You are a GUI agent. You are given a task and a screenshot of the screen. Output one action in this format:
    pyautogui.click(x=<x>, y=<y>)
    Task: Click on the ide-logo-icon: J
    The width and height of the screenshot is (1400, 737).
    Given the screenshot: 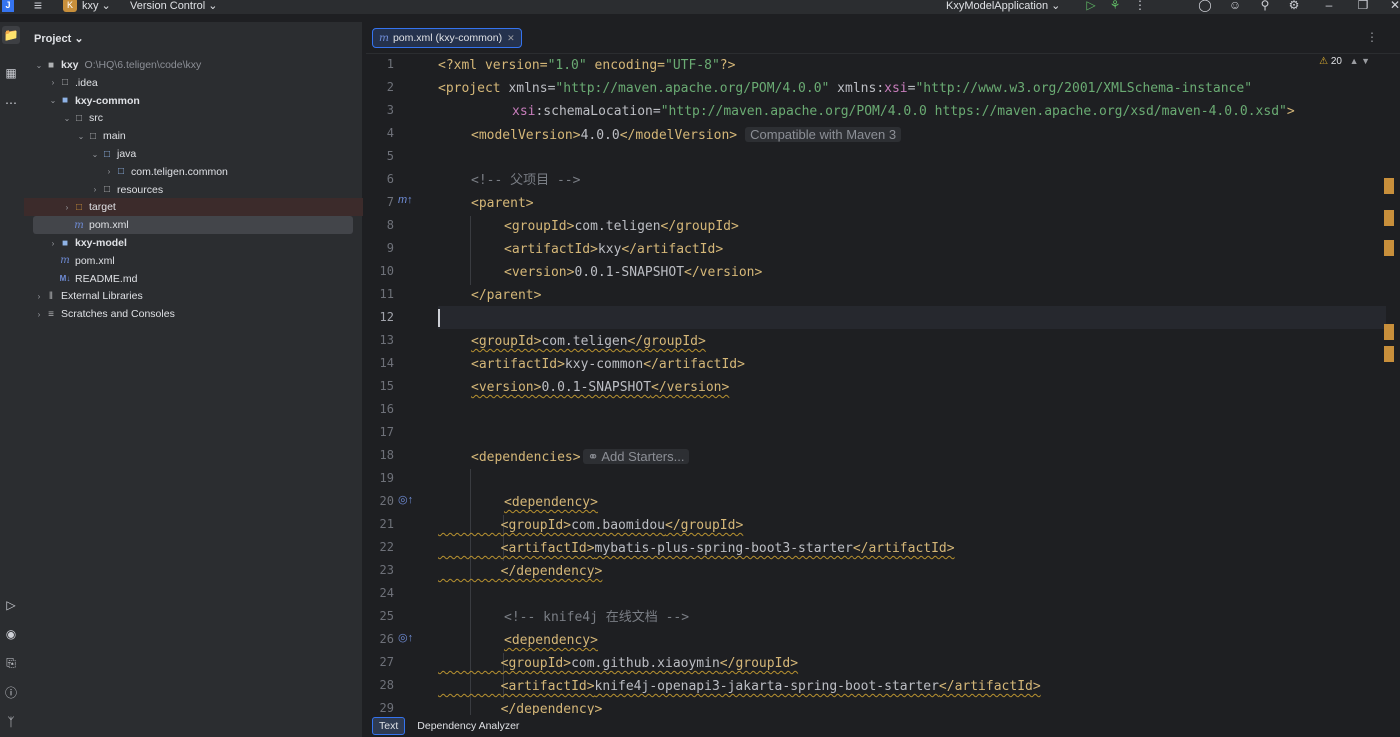 What is the action you would take?
    pyautogui.click(x=8, y=6)
    